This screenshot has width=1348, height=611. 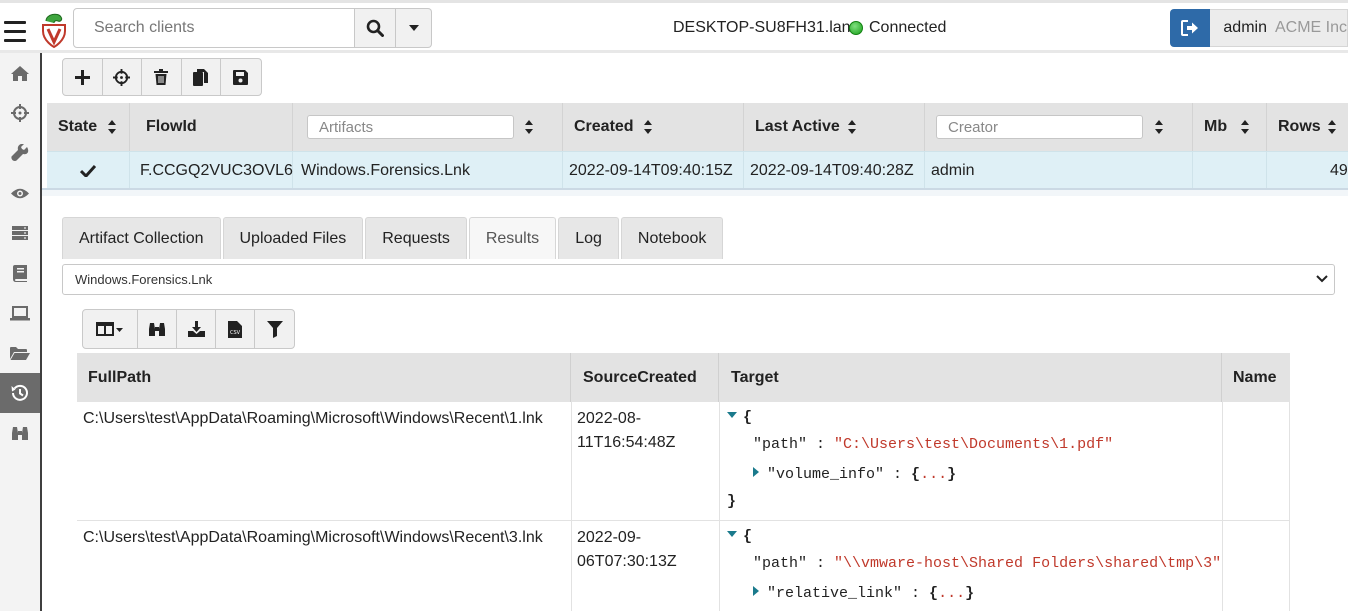 I want to click on delete-collection-button, so click(x=162, y=77).